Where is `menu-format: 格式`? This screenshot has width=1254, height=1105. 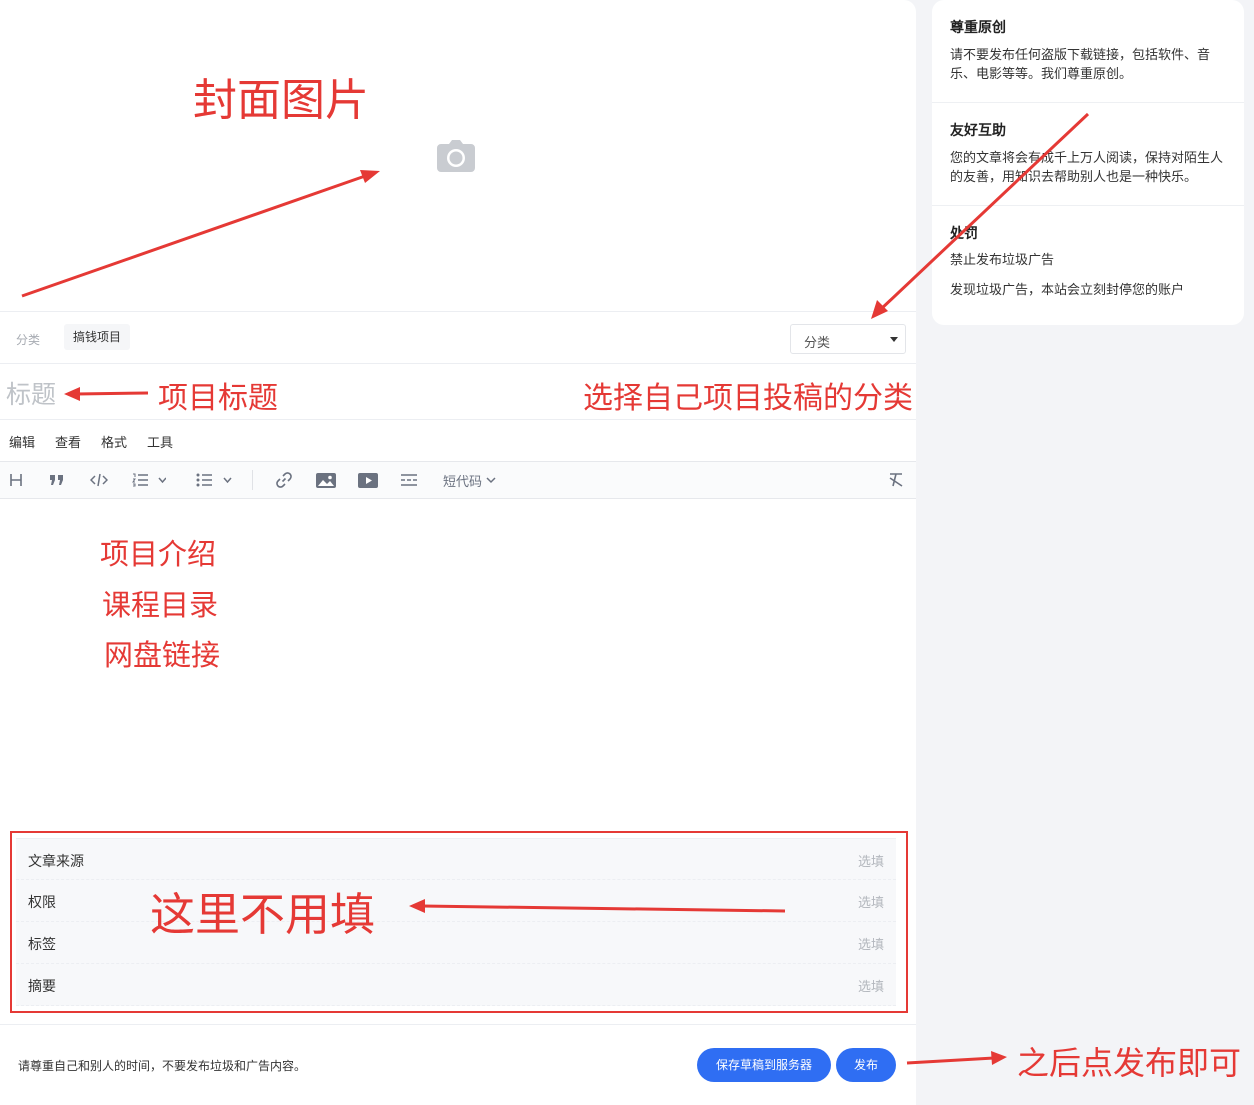 menu-format: 格式 is located at coordinates (114, 441).